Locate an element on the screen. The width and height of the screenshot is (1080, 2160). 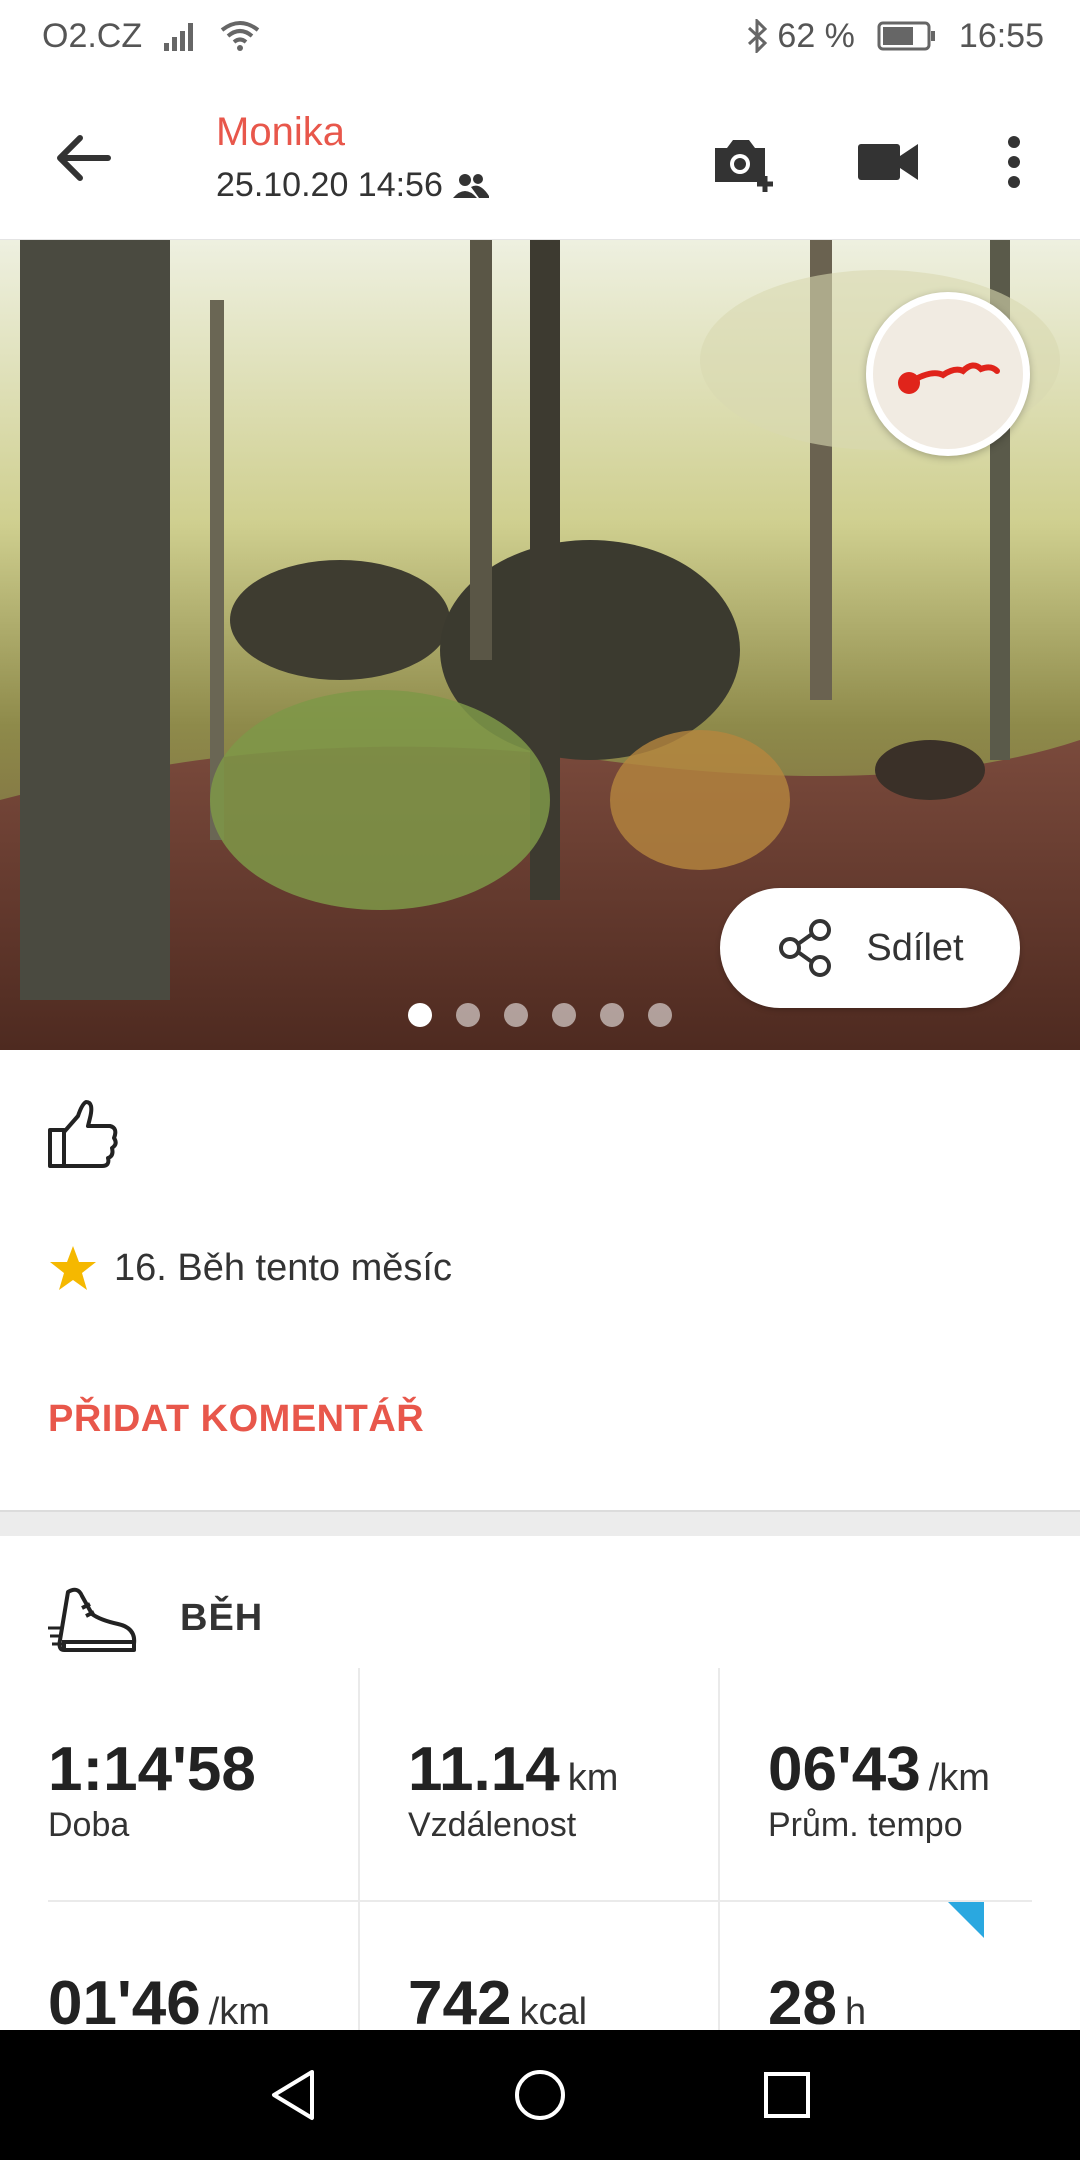
stat-label: Vzdálenost is located at coordinates (492, 1825).